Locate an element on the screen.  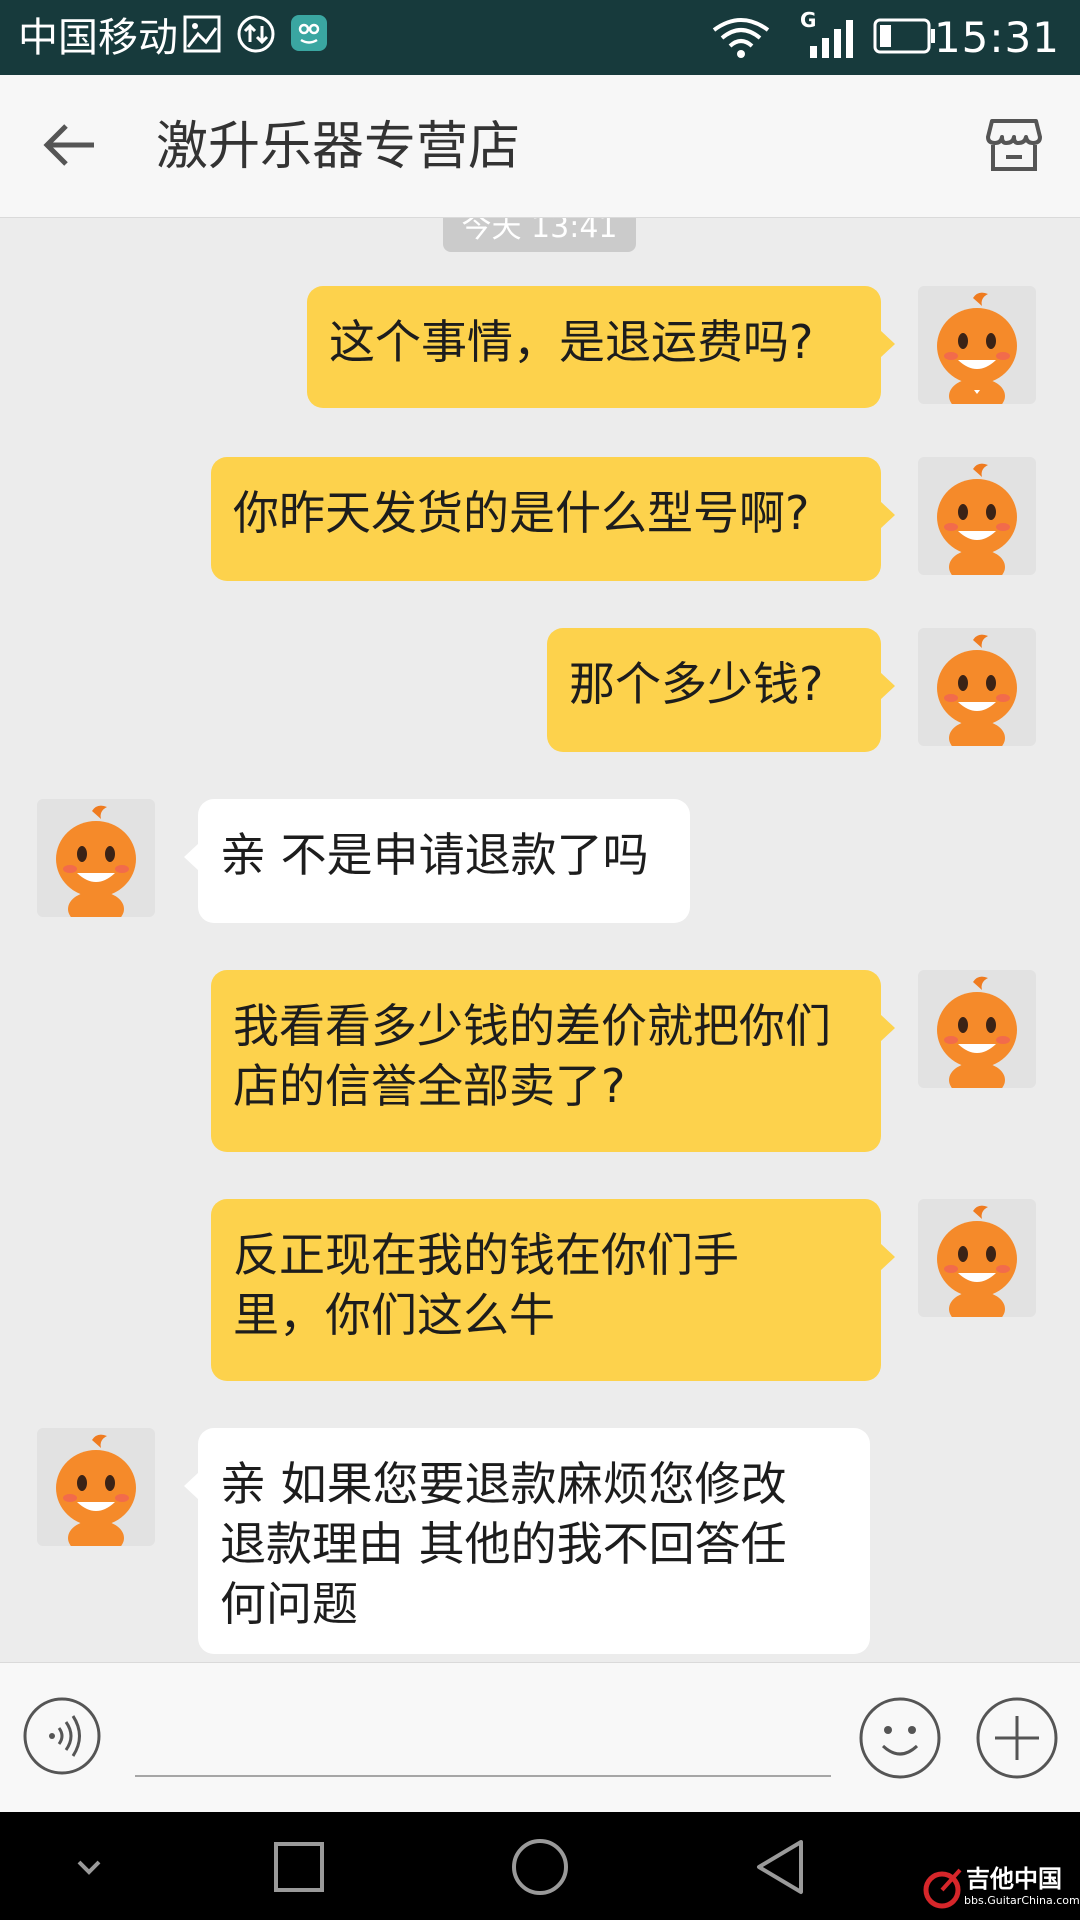
message-bubble-outgoing: 那个多少钱? is located at coordinates (721, 690).